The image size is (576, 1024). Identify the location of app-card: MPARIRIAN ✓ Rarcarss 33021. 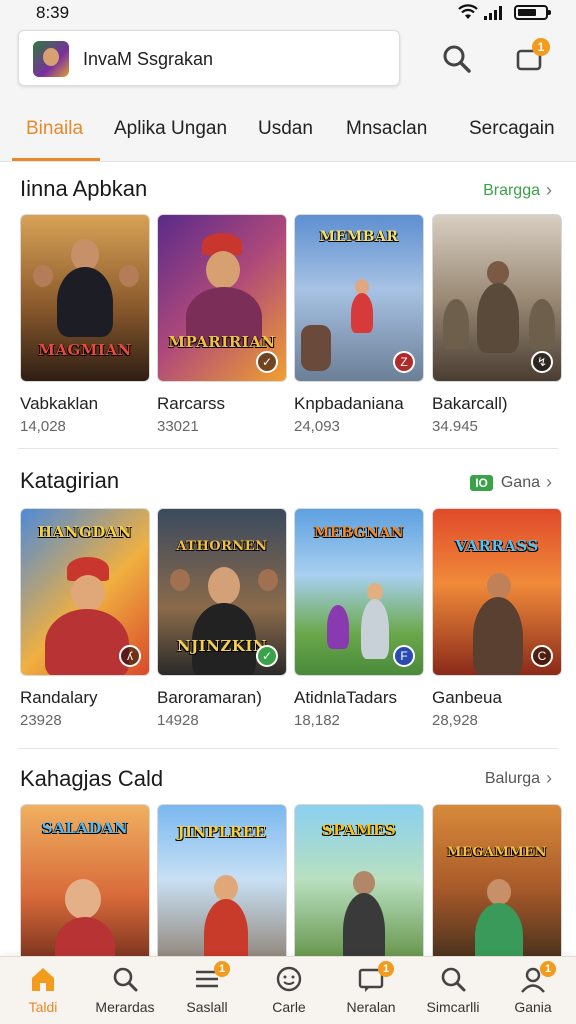
(222, 324).